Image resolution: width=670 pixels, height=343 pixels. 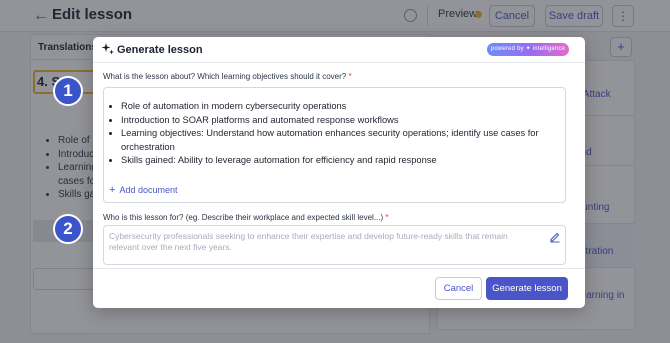 What do you see at coordinates (112, 190) in the screenshot?
I see `plus-icon: +` at bounding box center [112, 190].